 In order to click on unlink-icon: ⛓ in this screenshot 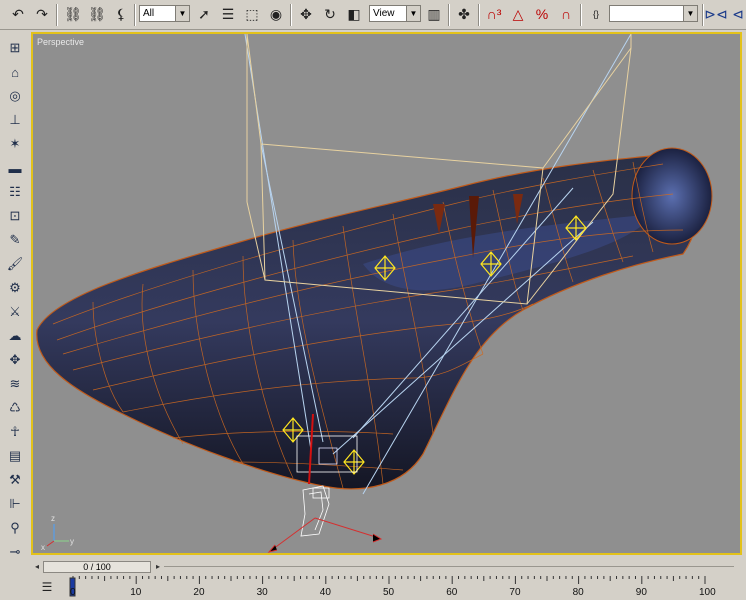, I will do `click(97, 14)`.